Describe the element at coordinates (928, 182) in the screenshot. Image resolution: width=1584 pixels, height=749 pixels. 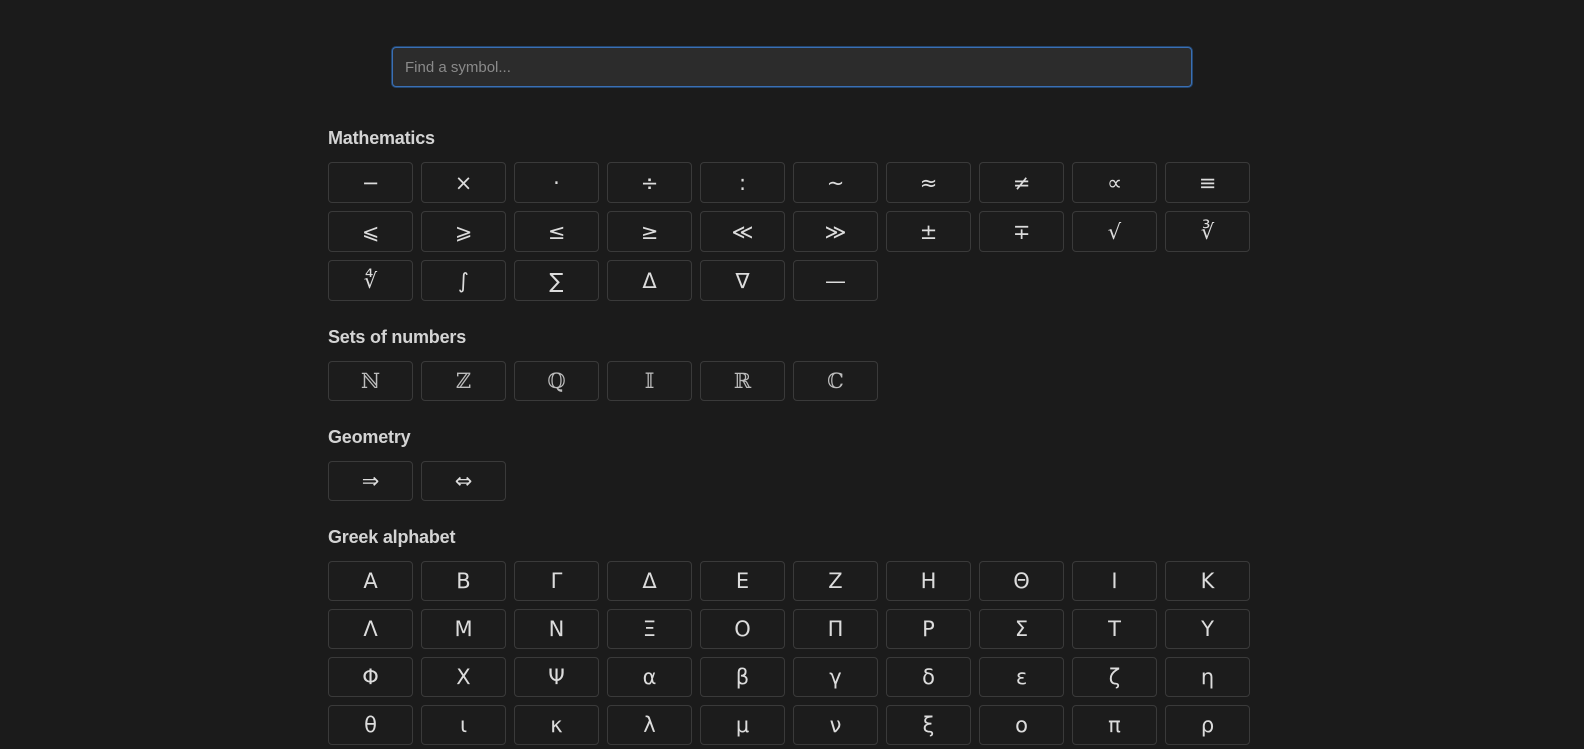
I see `symbol-button: ≈` at that location.